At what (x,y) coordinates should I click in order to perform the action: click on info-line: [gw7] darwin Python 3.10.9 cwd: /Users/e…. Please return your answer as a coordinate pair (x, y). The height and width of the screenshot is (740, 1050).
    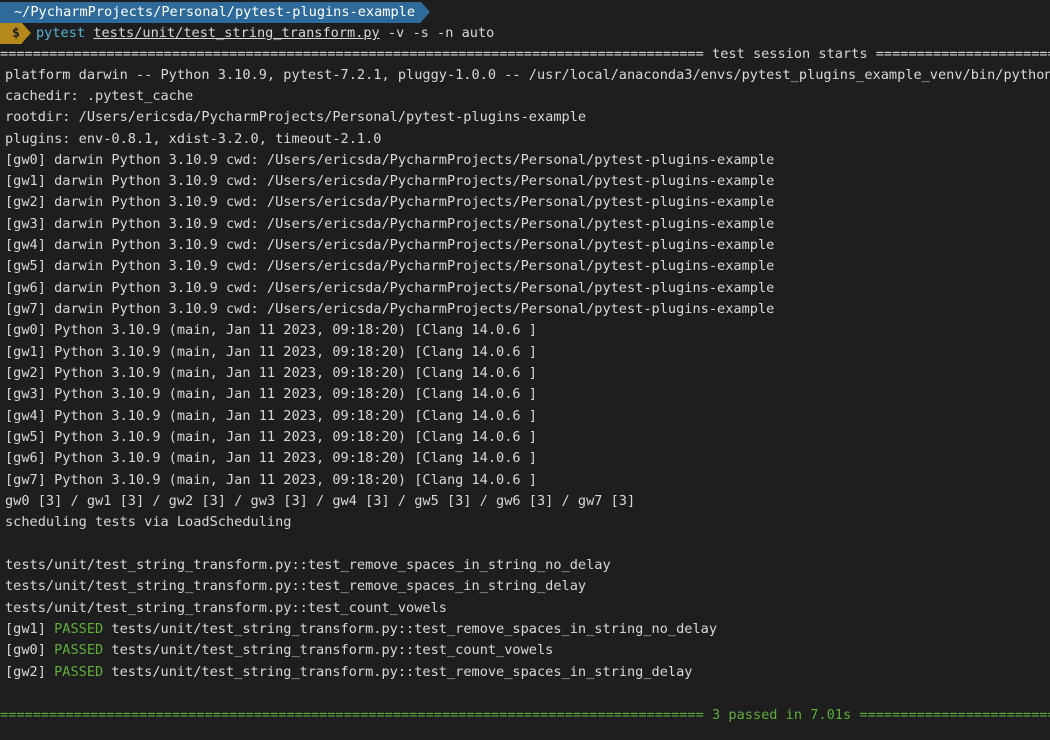
    Looking at the image, I should click on (390, 309).